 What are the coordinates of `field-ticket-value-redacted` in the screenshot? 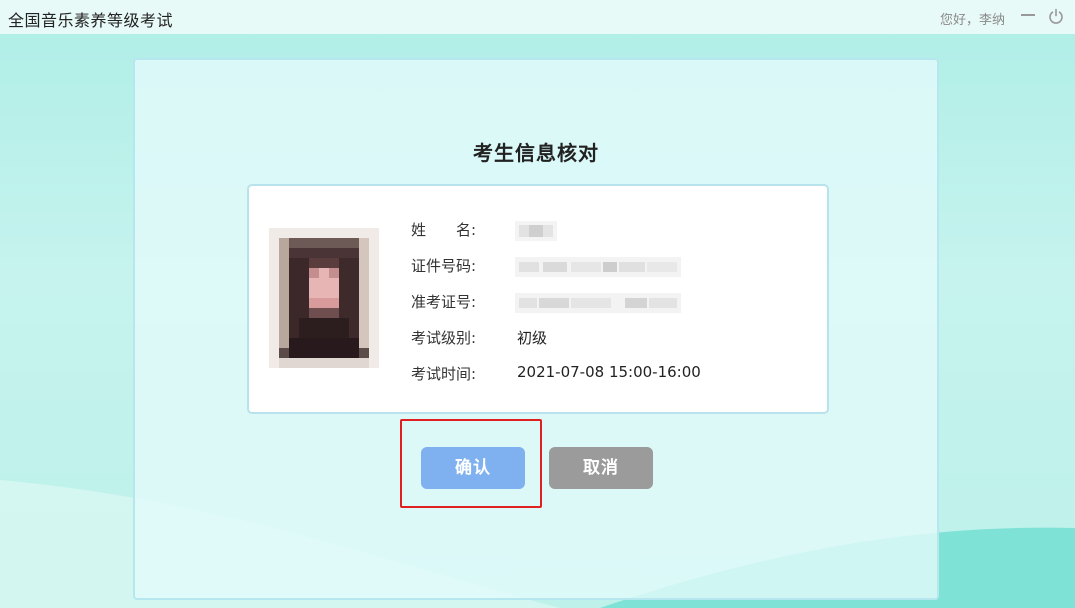 It's located at (598, 303).